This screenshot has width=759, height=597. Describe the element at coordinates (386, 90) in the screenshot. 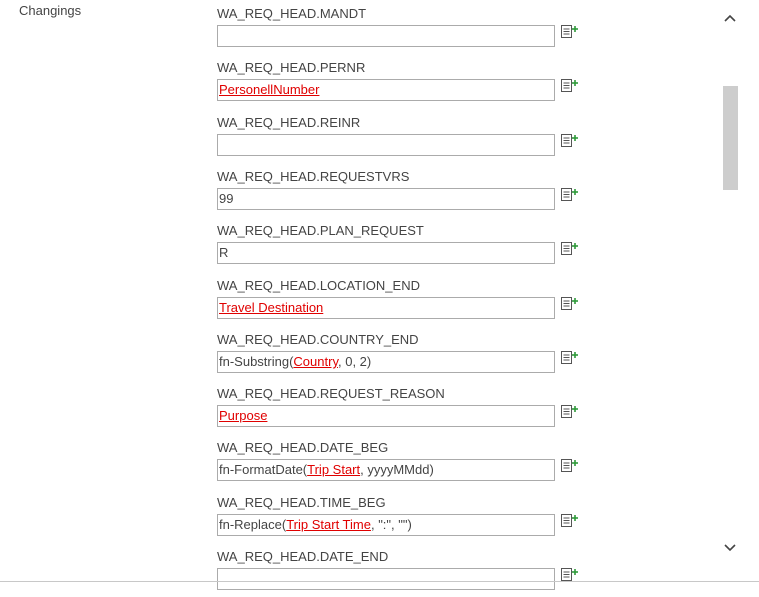

I see `field-value-input: PersonellNumber` at that location.